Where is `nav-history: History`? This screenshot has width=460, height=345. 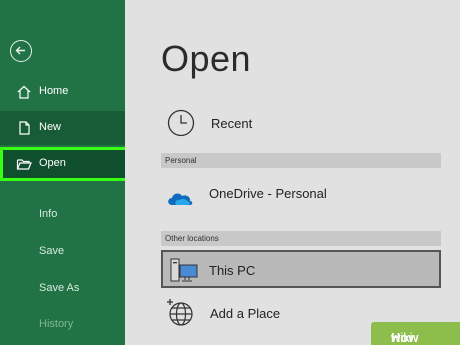
nav-history: History is located at coordinates (56, 324).